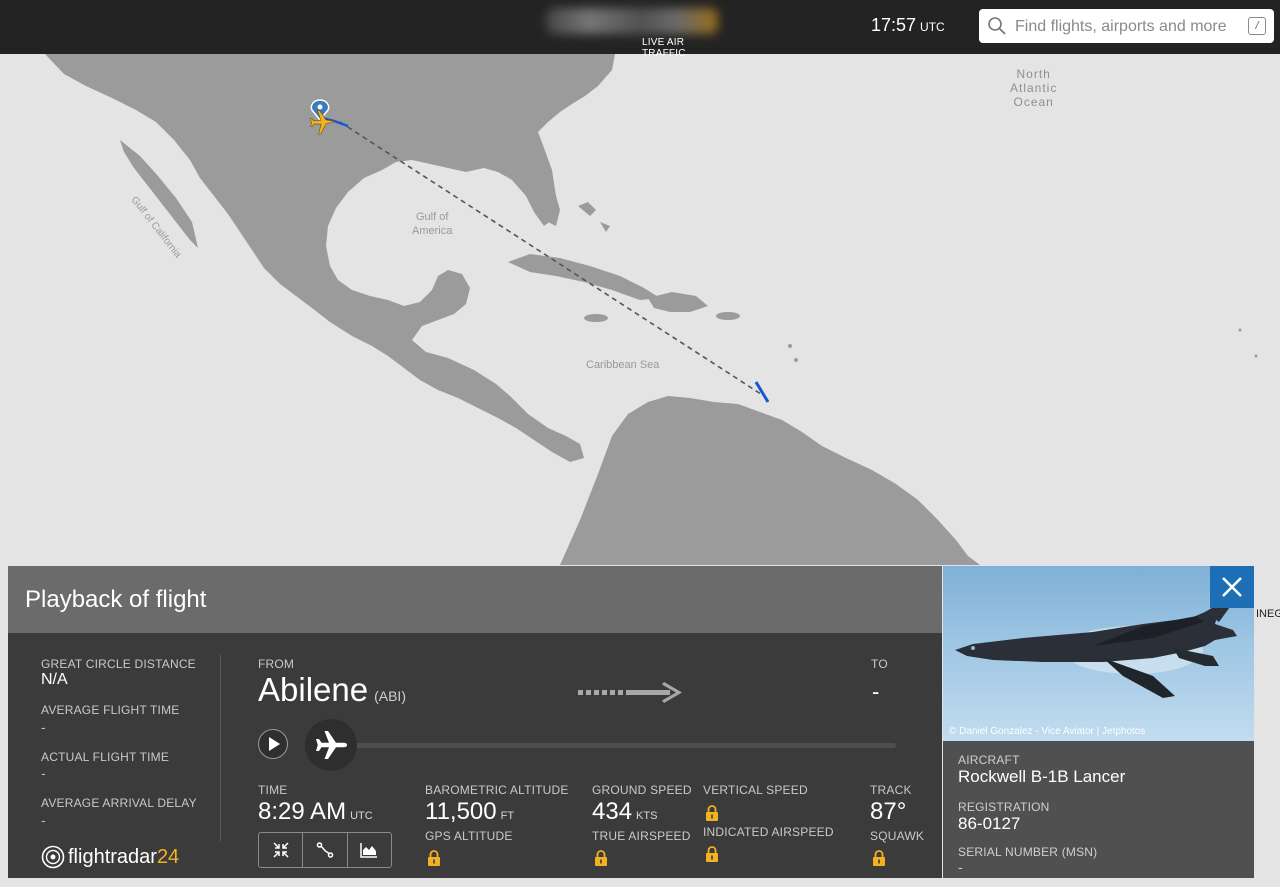  What do you see at coordinates (1268, 614) in the screenshot?
I see `map-edge-label: INEG` at bounding box center [1268, 614].